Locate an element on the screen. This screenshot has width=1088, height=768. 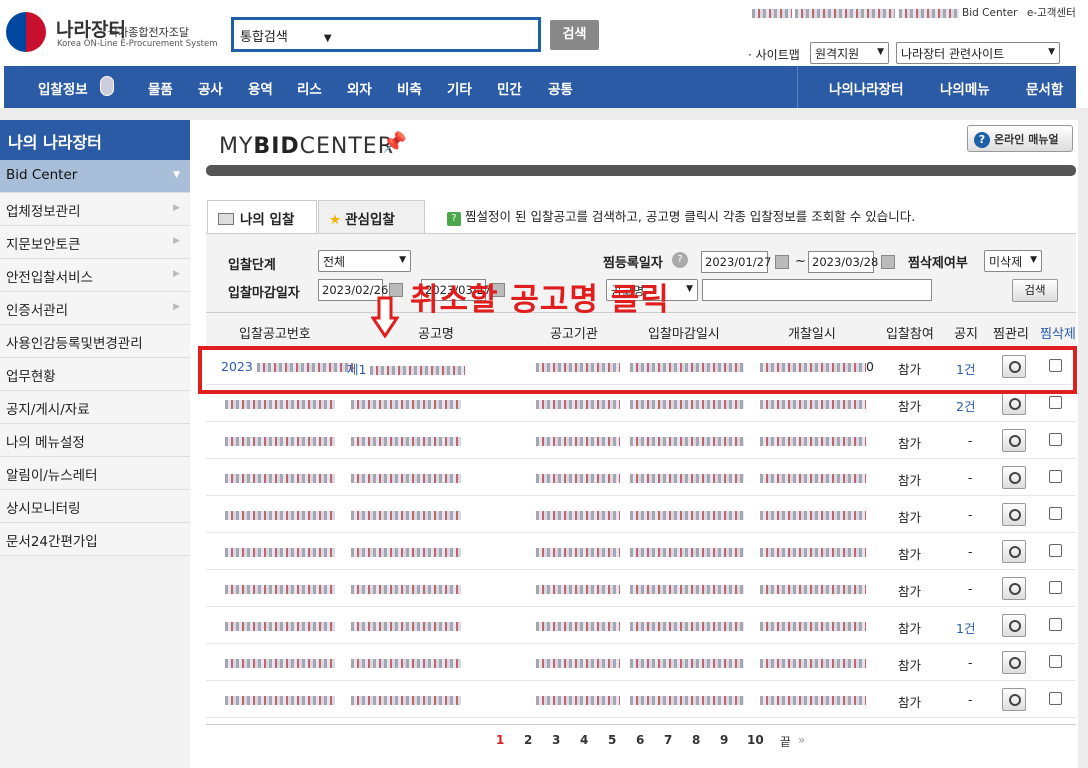
page-7: 7 is located at coordinates (668, 740).